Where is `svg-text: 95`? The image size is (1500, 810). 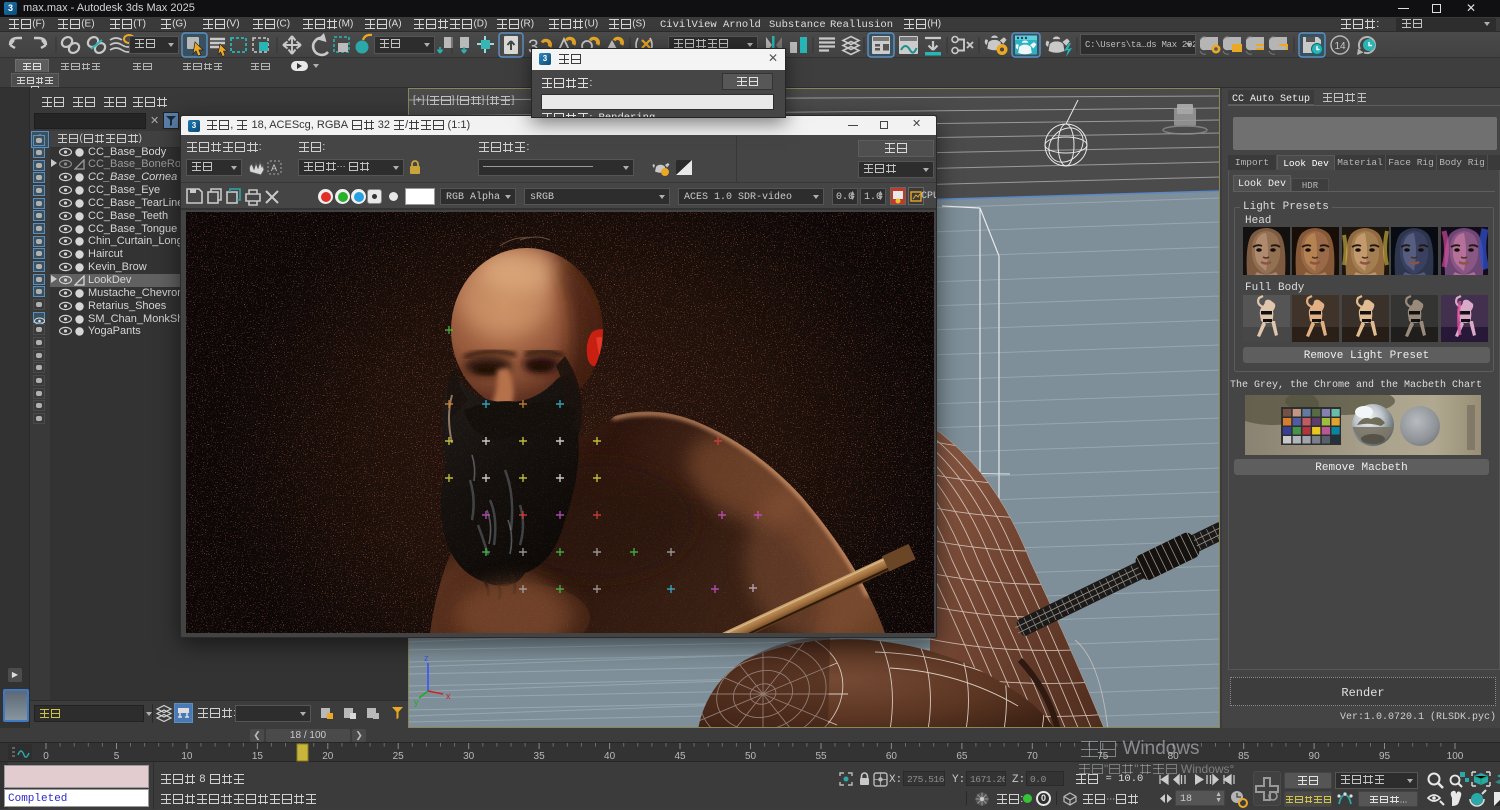 svg-text: 95 is located at coordinates (1385, 756).